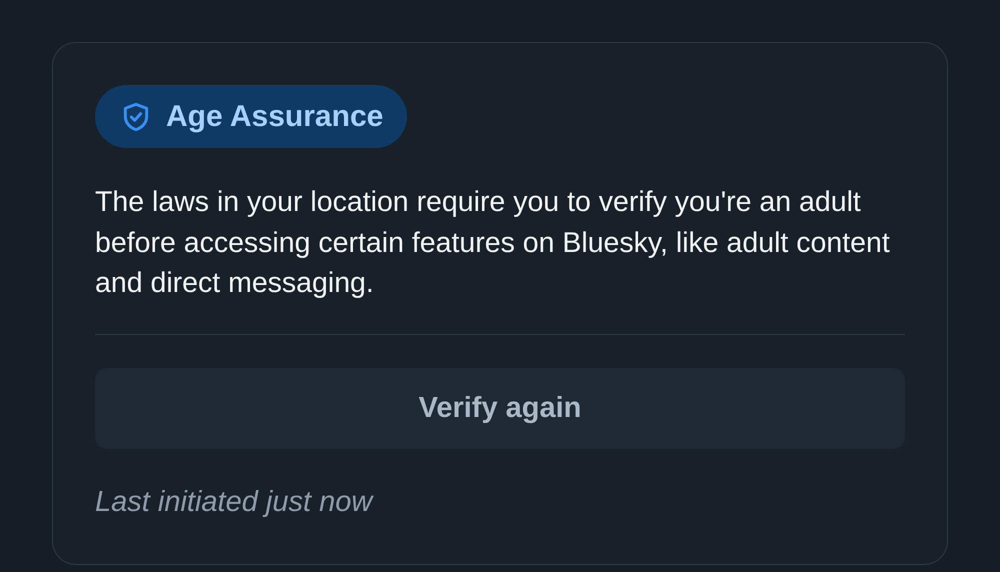  Describe the element at coordinates (275, 117) in the screenshot. I see `badge-label: Age Assurance` at that location.